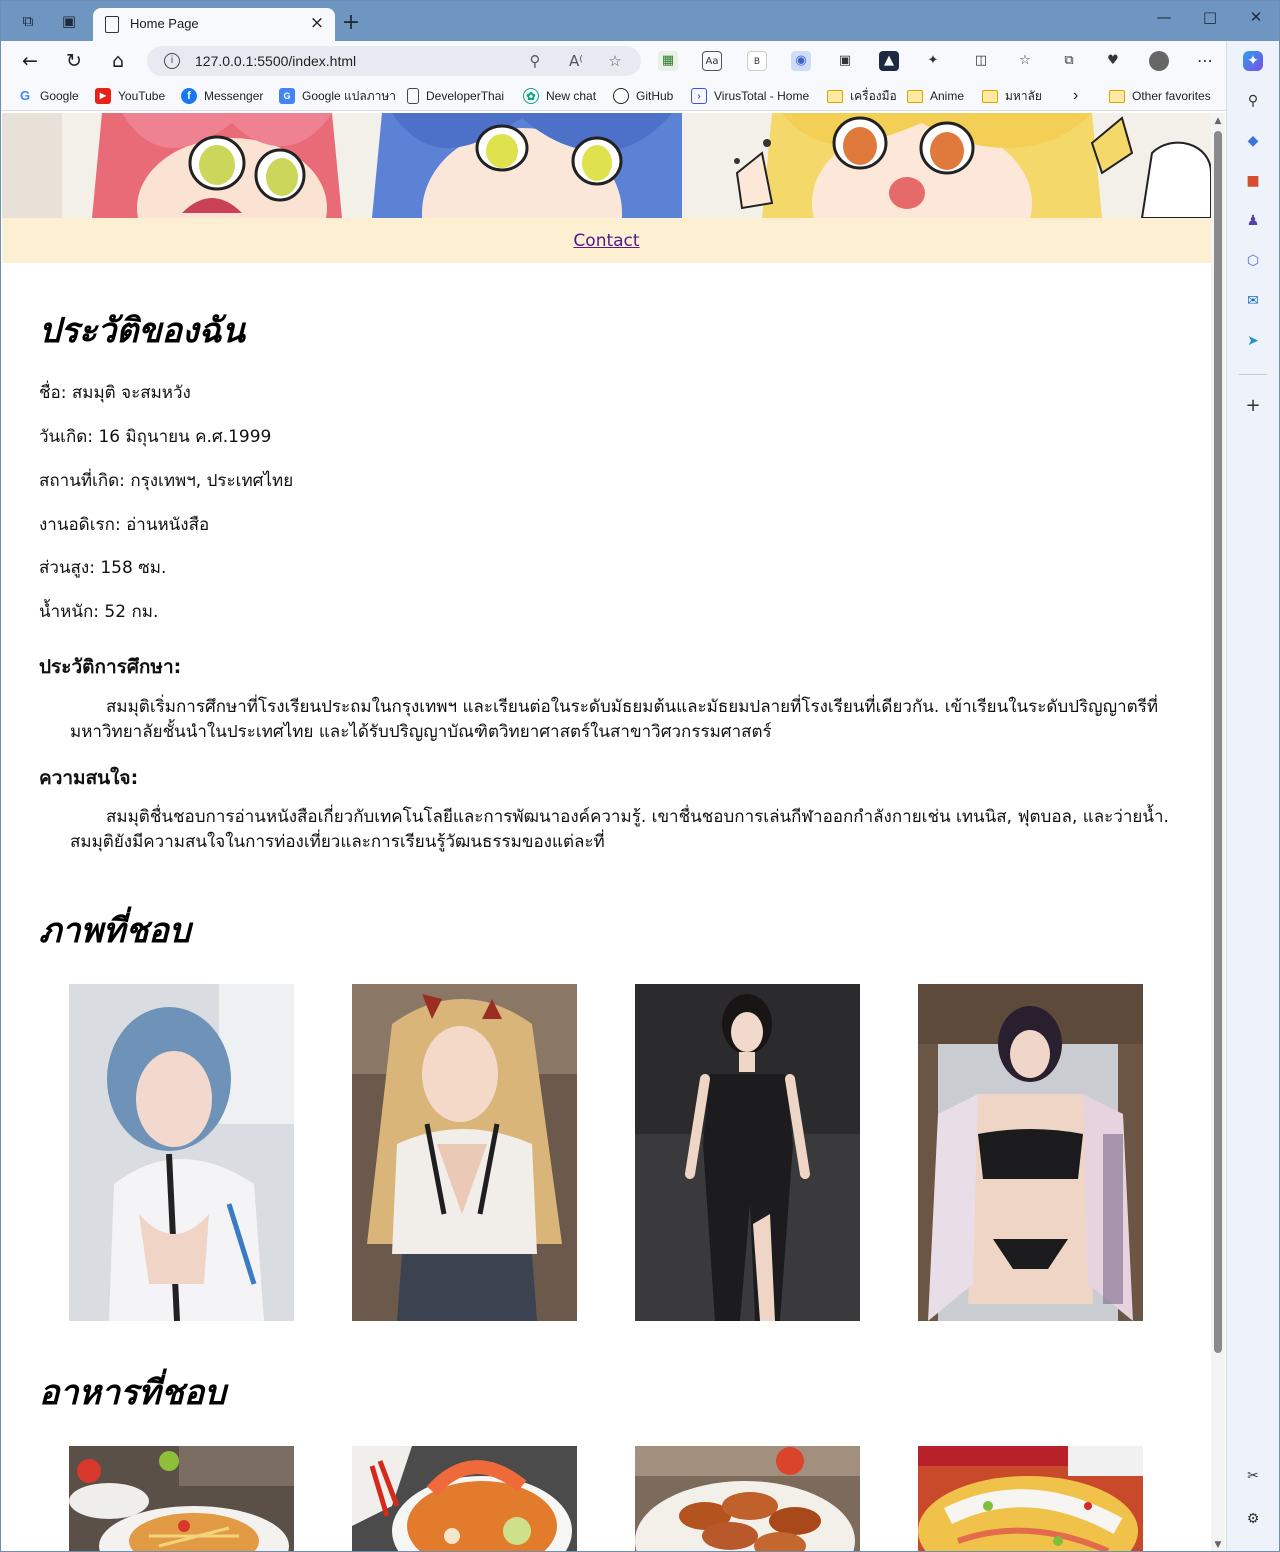  Describe the element at coordinates (1256, 17) in the screenshot. I see `close-window-button: ✕` at that location.